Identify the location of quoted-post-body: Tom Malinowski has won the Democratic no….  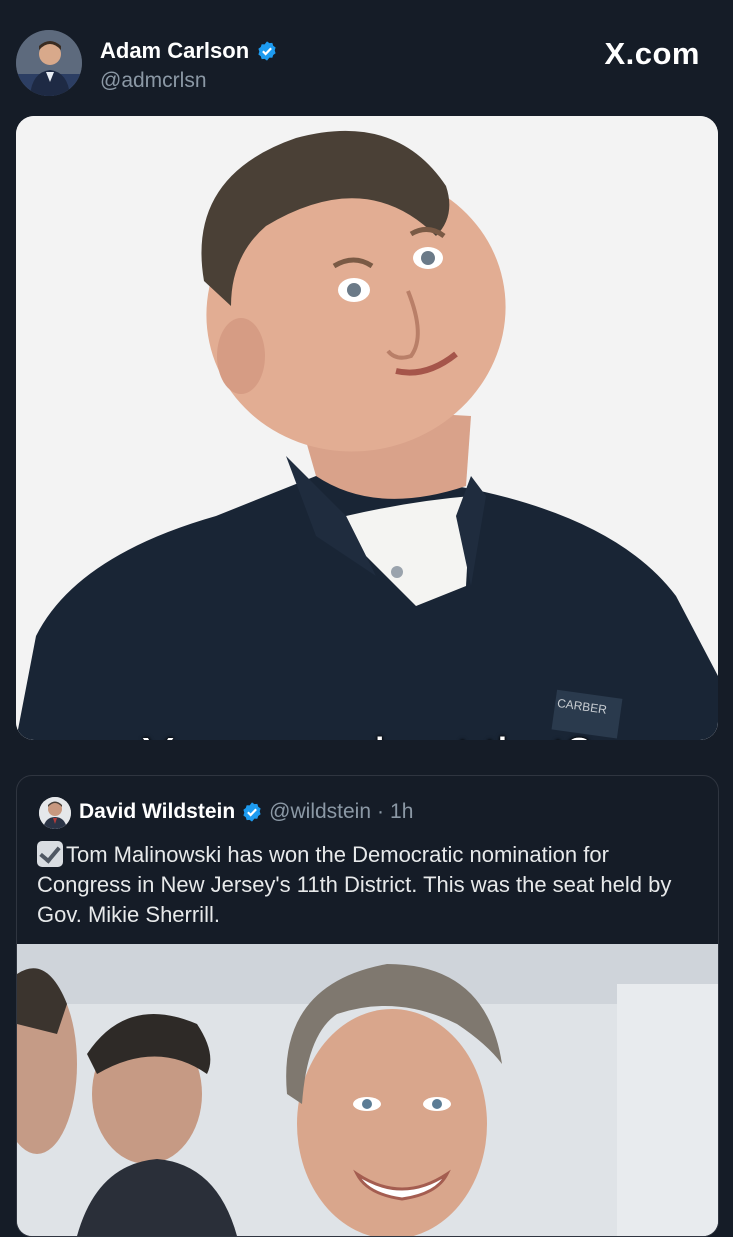
(354, 884).